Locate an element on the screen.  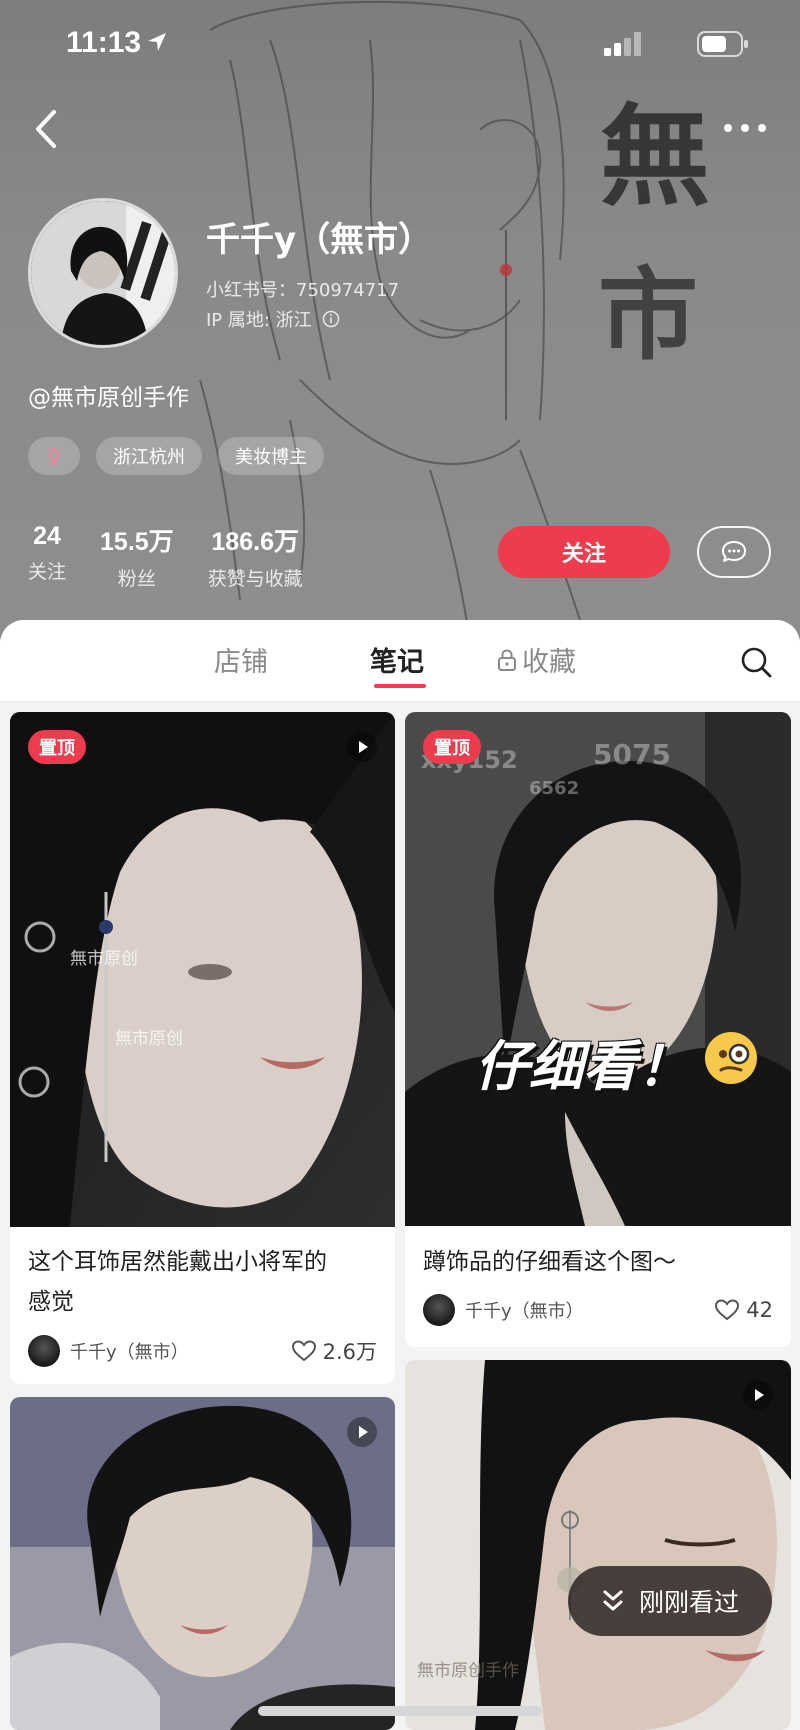
double-chevron-down-icon is located at coordinates (613, 1600).